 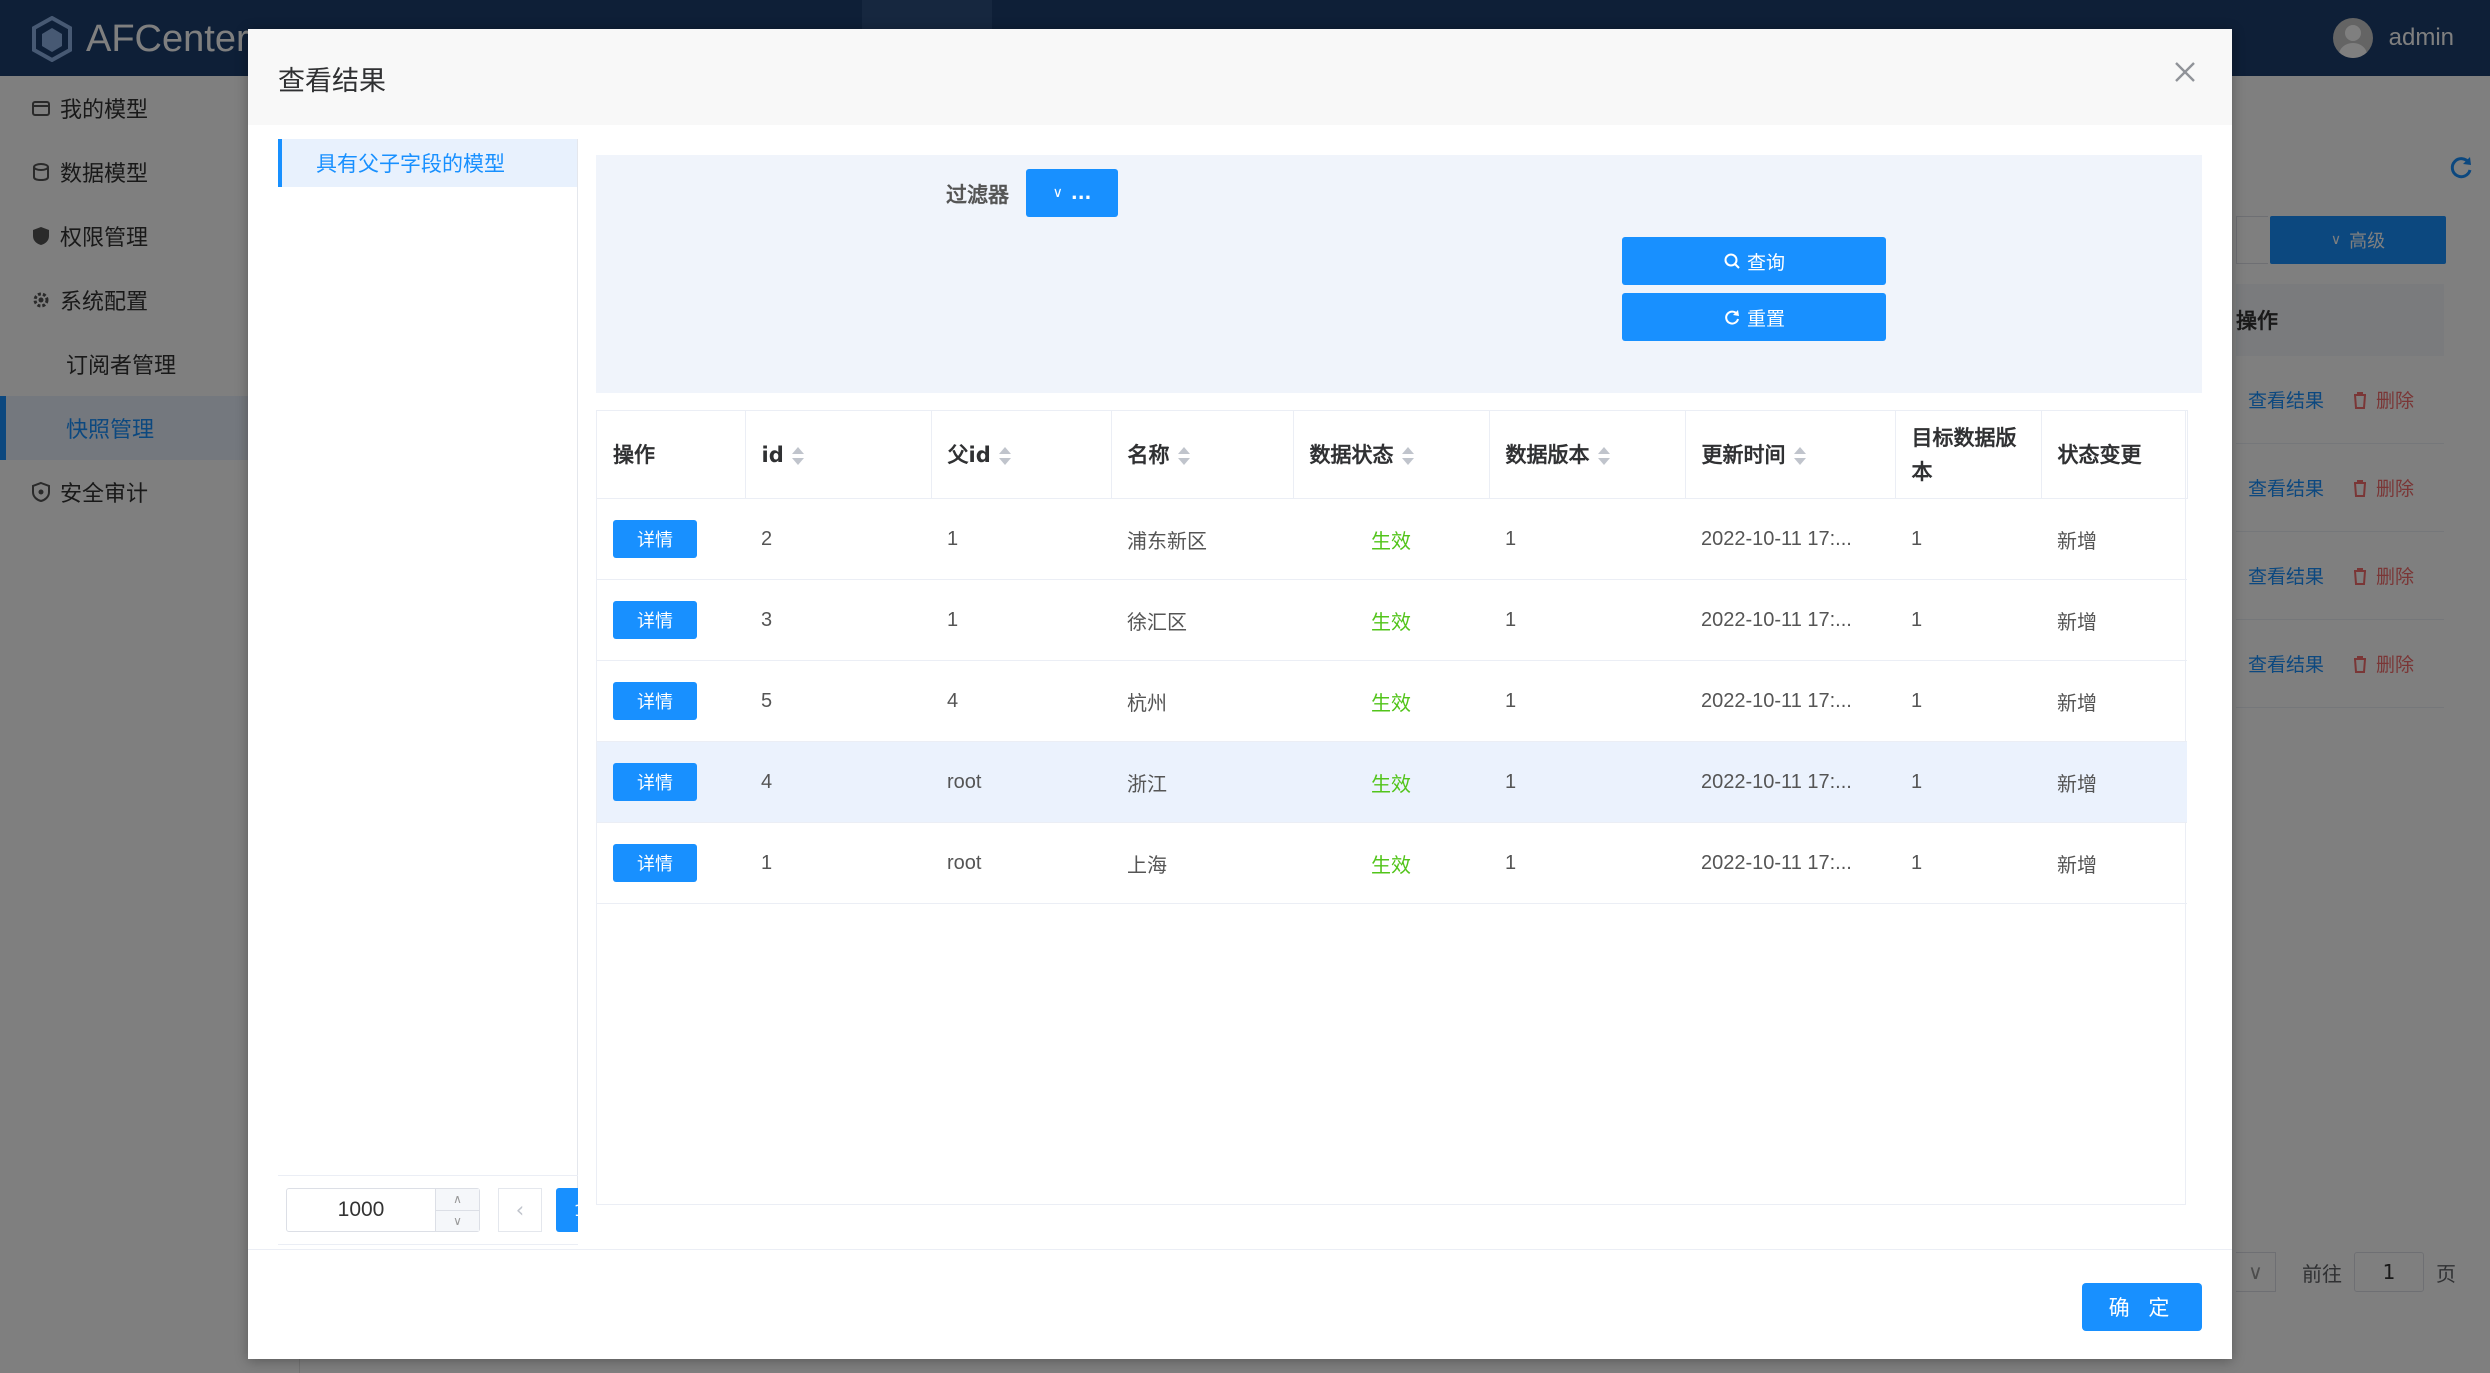 What do you see at coordinates (838, 539) in the screenshot?
I see `cell-id: 2` at bounding box center [838, 539].